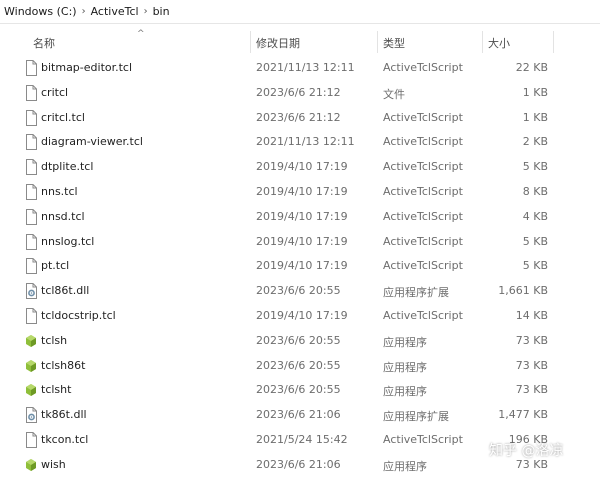 The image size is (600, 478). What do you see at coordinates (302, 439) in the screenshot?
I see `file-modified-date: 2021/5/24 15:42` at bounding box center [302, 439].